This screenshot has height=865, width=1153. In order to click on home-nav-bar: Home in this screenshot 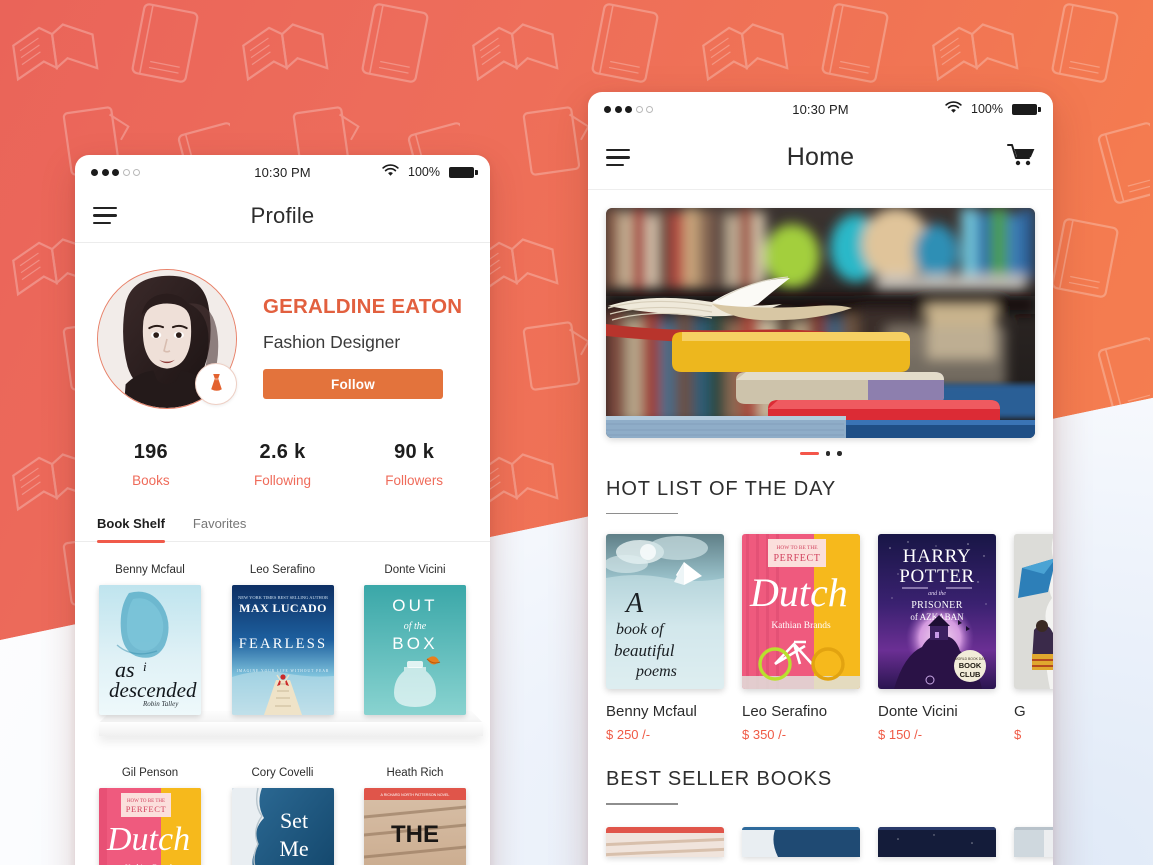, I will do `click(820, 158)`.